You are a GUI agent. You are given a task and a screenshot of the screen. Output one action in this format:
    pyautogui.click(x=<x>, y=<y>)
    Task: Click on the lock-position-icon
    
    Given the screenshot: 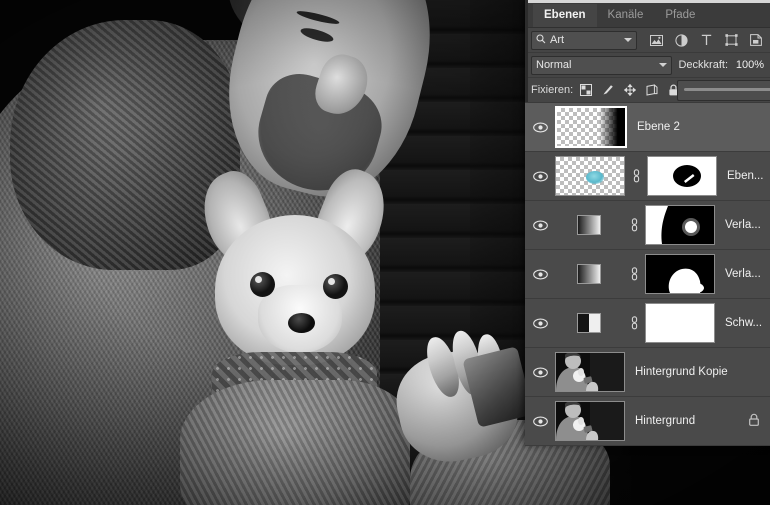 What is the action you would take?
    pyautogui.click(x=629, y=90)
    